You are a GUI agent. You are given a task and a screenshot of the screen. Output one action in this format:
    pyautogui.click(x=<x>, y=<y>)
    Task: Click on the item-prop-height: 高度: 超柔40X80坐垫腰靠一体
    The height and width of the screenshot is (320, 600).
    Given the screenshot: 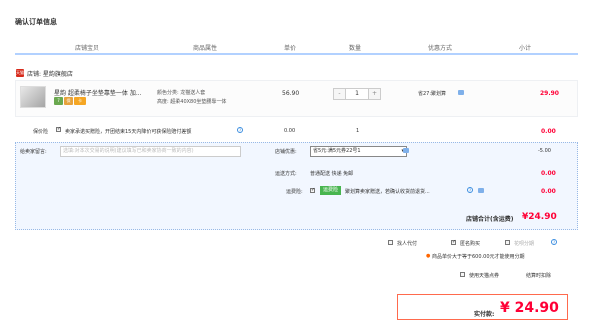 What is the action you would take?
    pyautogui.click(x=192, y=102)
    